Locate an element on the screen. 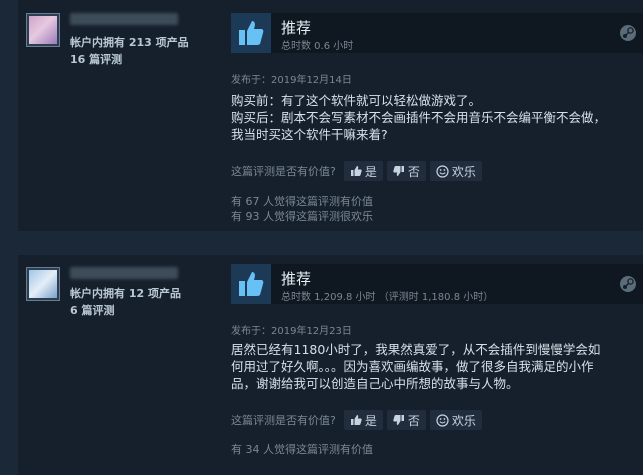  post-date: 发布于：2019年12月14日 is located at coordinates (291, 80).